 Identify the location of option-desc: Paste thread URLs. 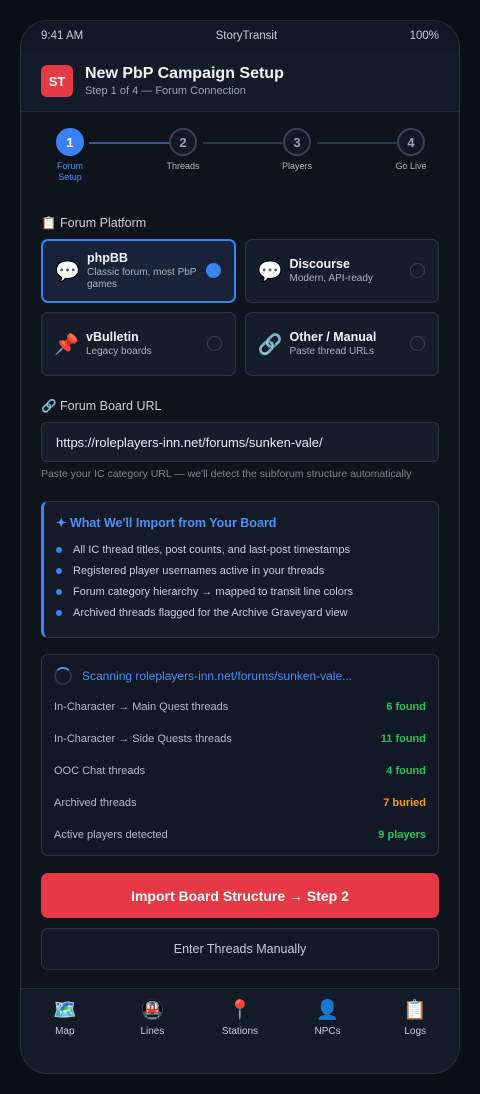
(332, 351).